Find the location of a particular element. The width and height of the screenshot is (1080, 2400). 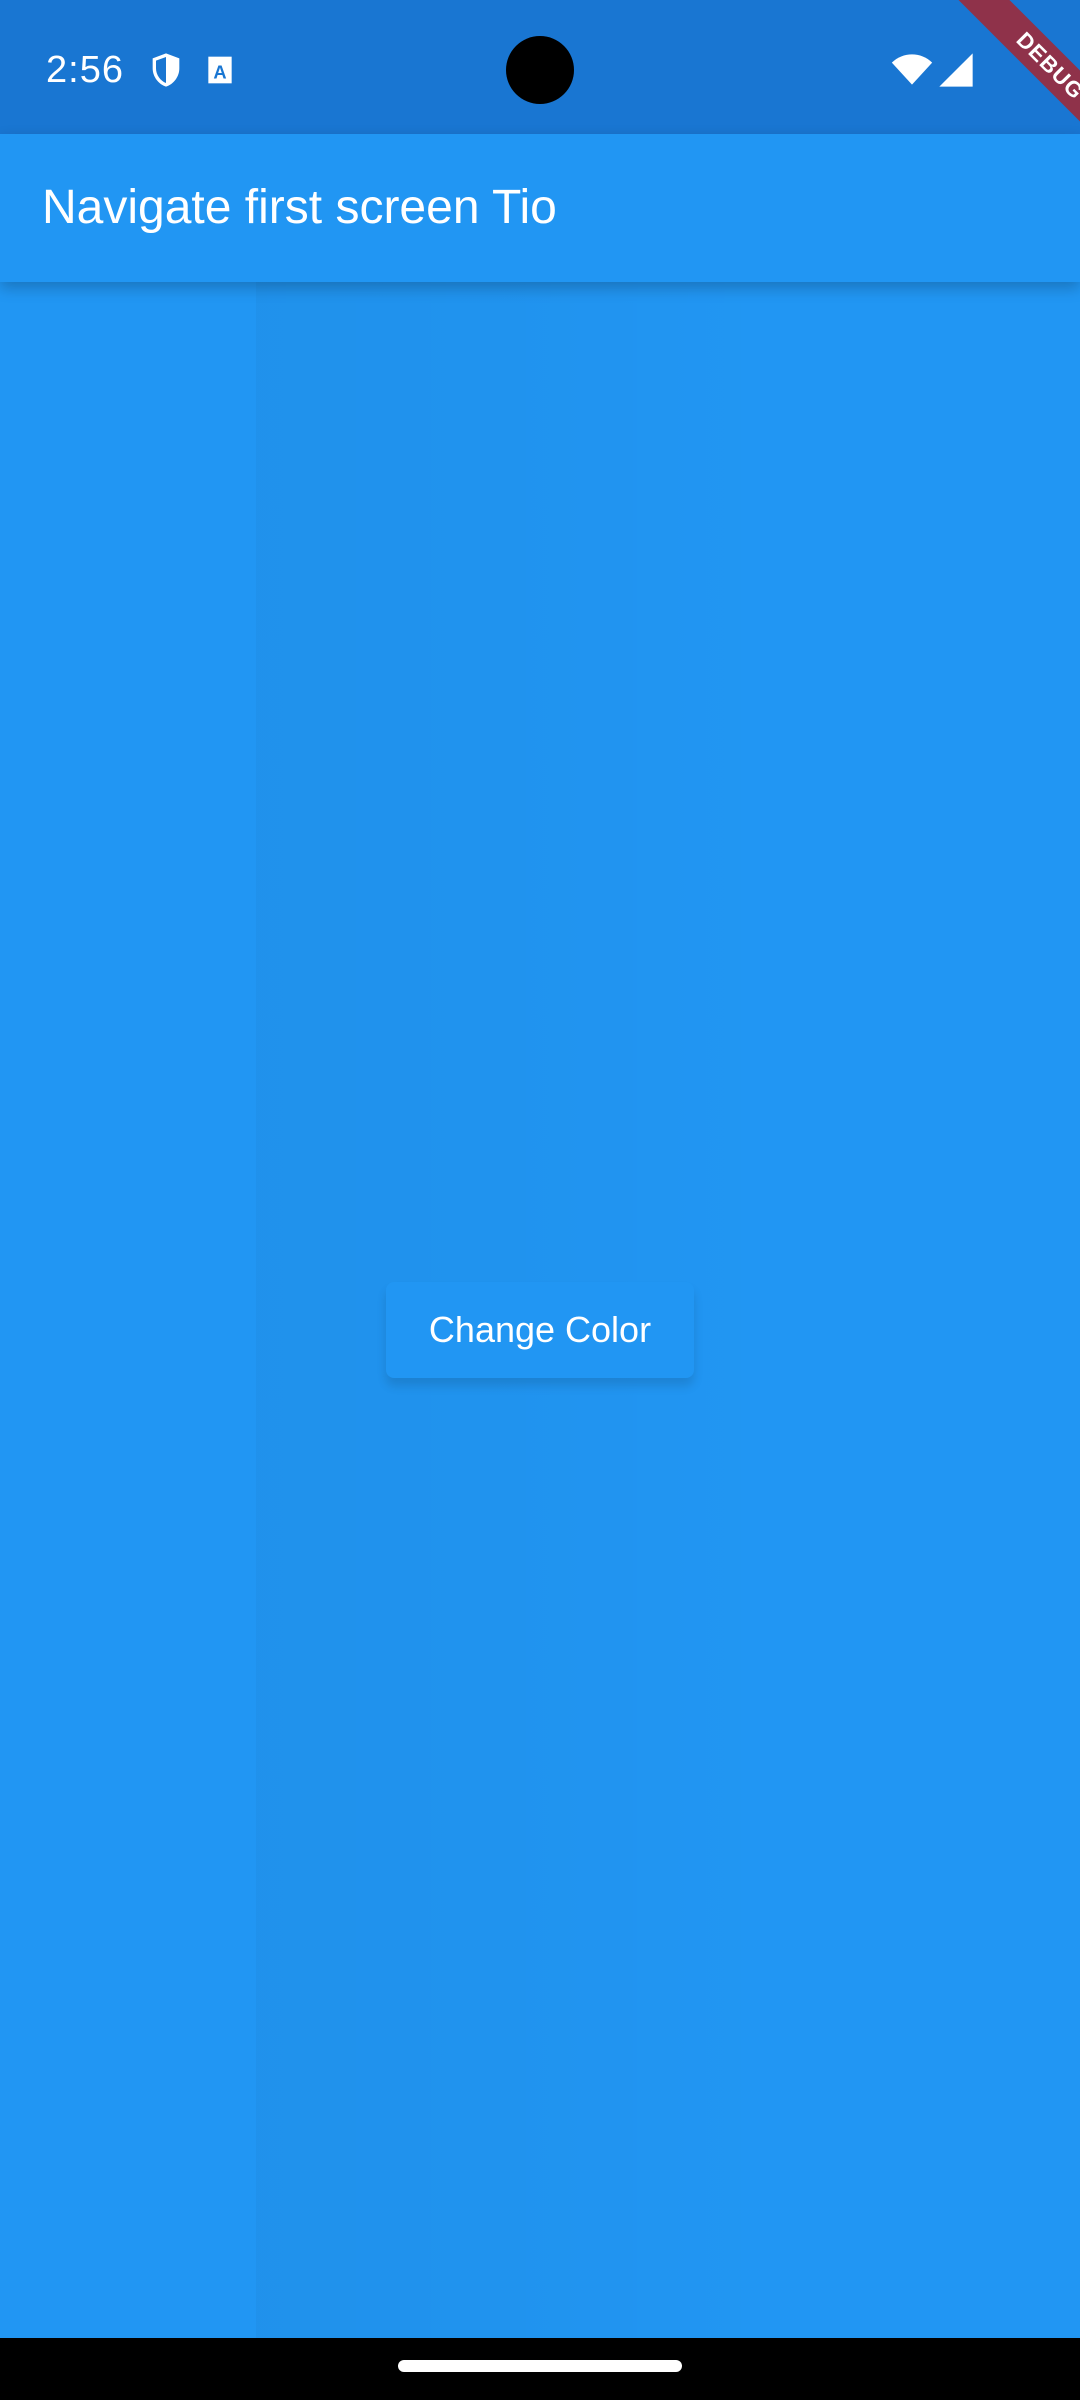

svg-text: A is located at coordinates (219, 71).